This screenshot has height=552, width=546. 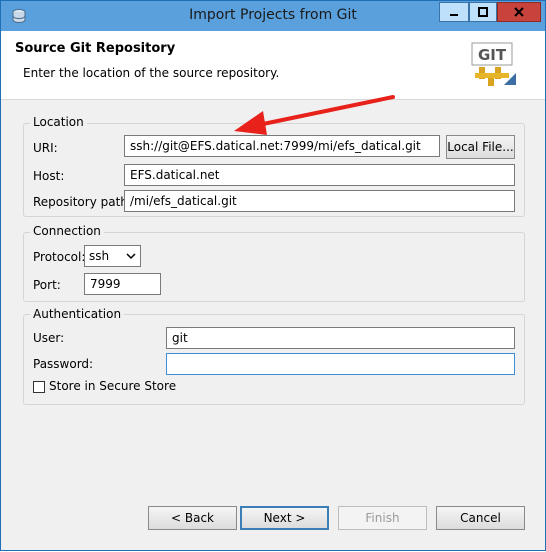 What do you see at coordinates (480, 518) in the screenshot?
I see `cancel-button: Cancel` at bounding box center [480, 518].